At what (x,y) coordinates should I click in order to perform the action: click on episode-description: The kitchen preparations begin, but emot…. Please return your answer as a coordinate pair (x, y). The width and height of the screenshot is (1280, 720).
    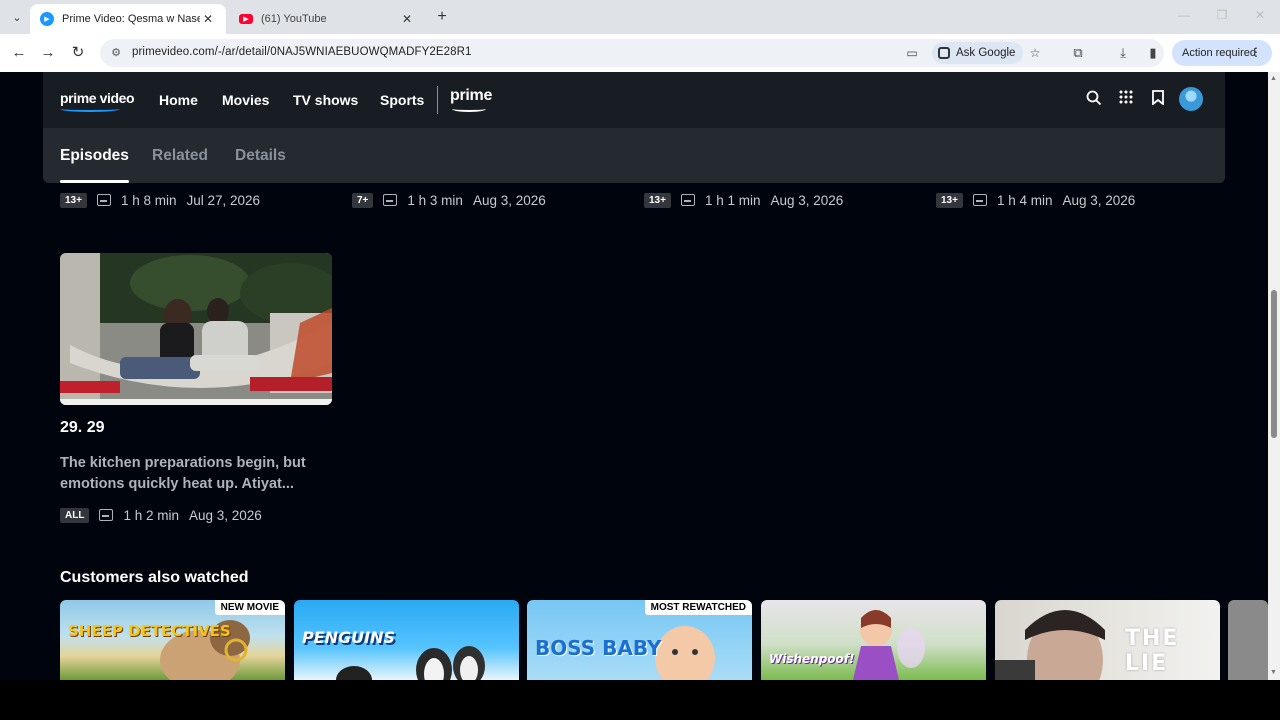
    Looking at the image, I should click on (183, 473).